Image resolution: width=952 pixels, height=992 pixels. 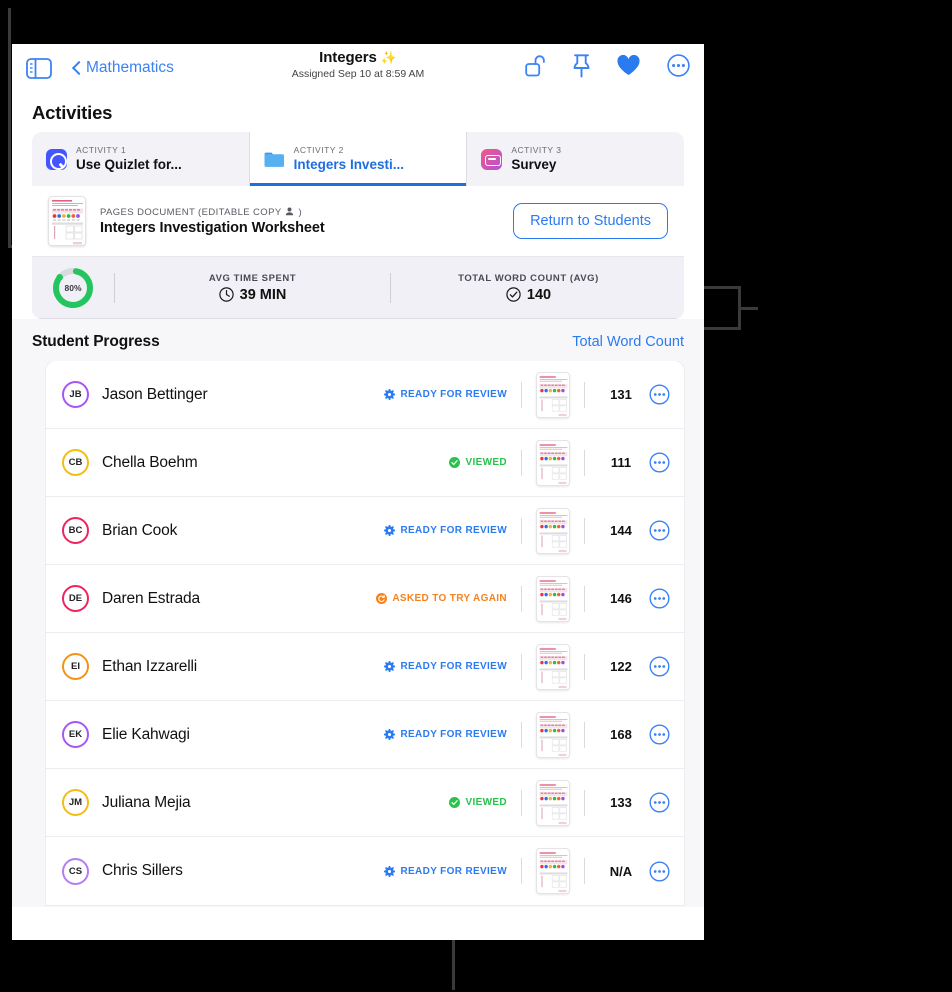 What do you see at coordinates (130, 67) in the screenshot?
I see `back-button-label: Mathematics` at bounding box center [130, 67].